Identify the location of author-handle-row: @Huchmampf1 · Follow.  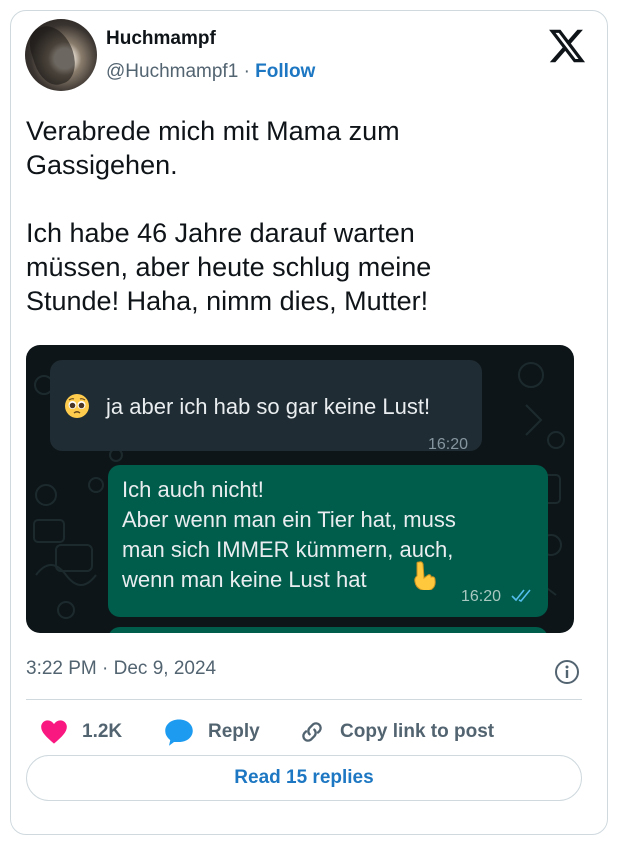
(210, 72).